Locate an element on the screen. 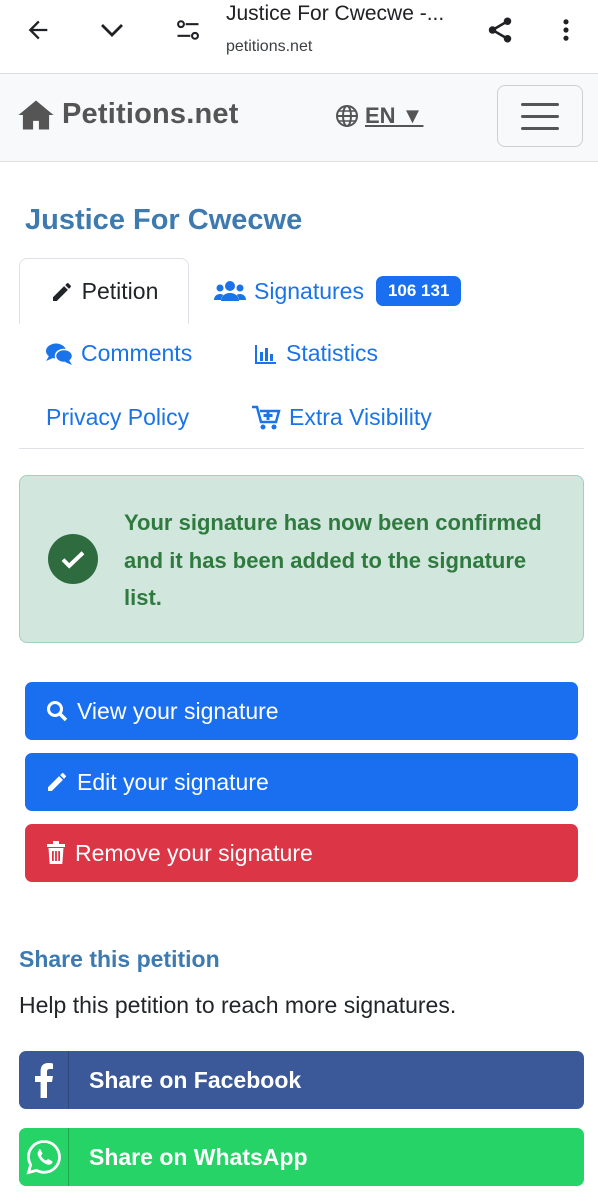 The width and height of the screenshot is (598, 1200). view-signature-button: View your signature is located at coordinates (301, 711).